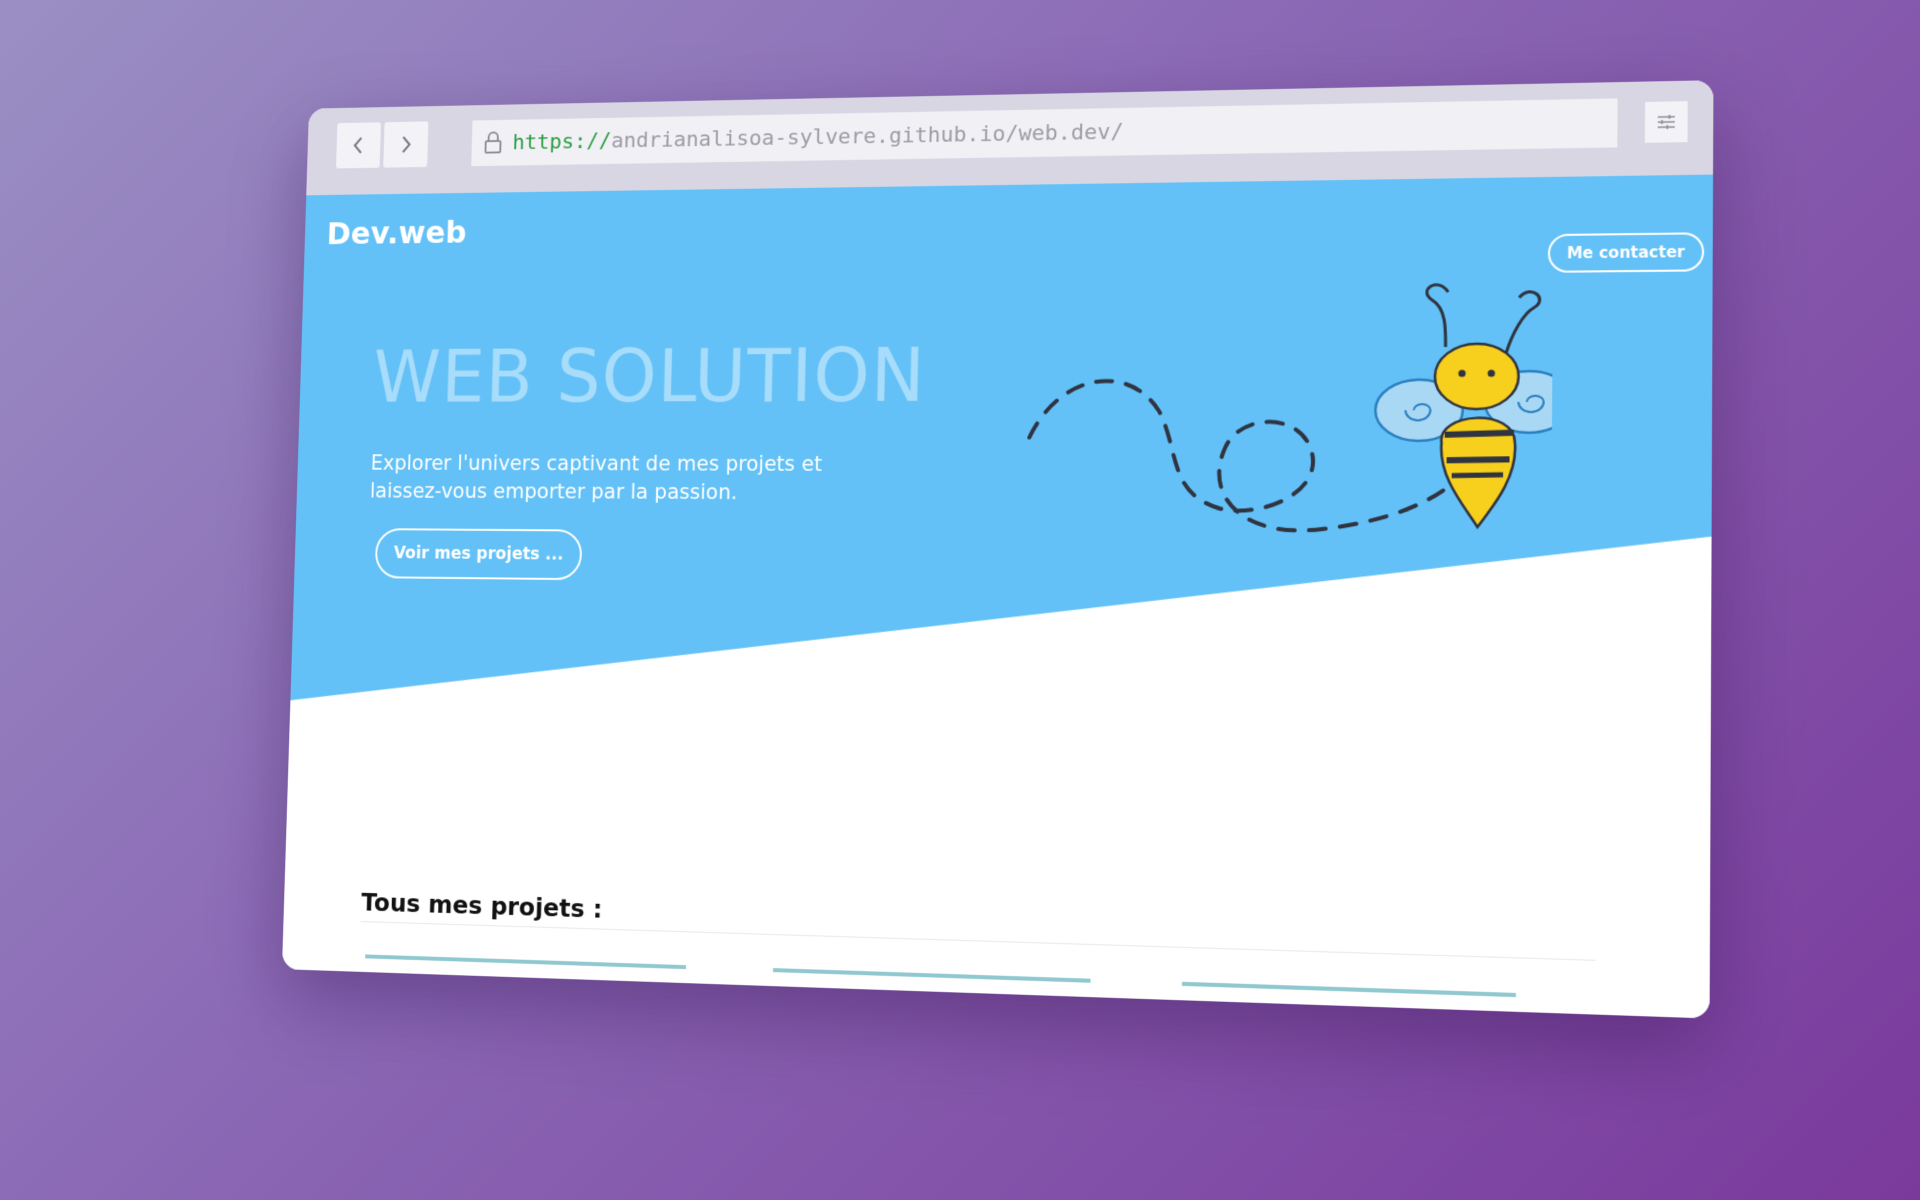 The width and height of the screenshot is (1920, 1200). Describe the element at coordinates (493, 142) in the screenshot. I see `lock-icon` at that location.